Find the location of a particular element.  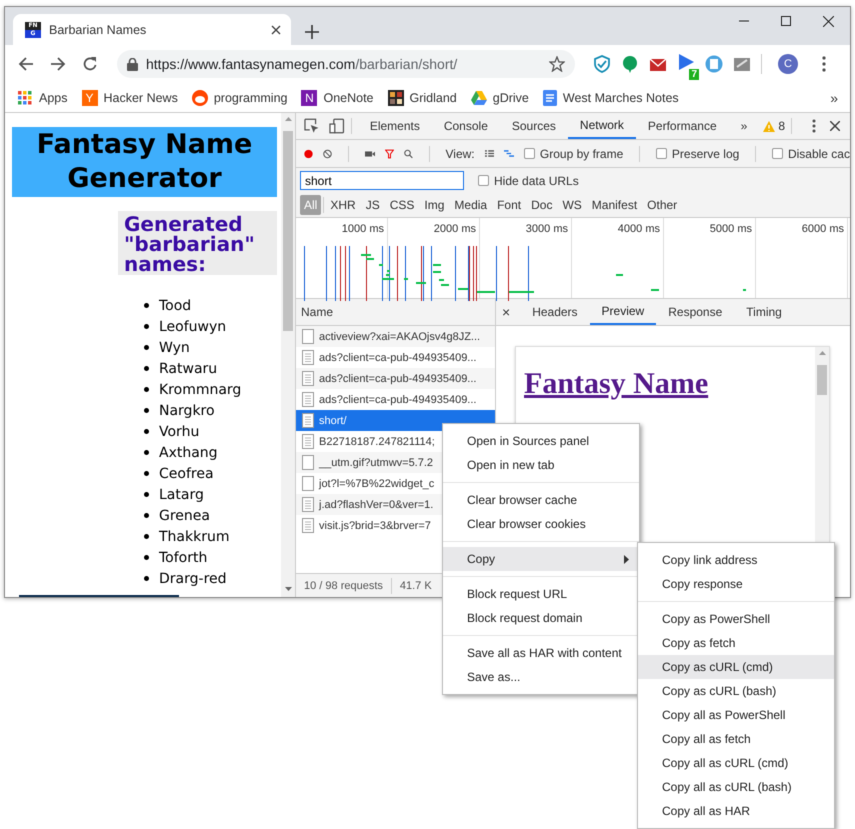

more-bookmarks: » is located at coordinates (834, 98).